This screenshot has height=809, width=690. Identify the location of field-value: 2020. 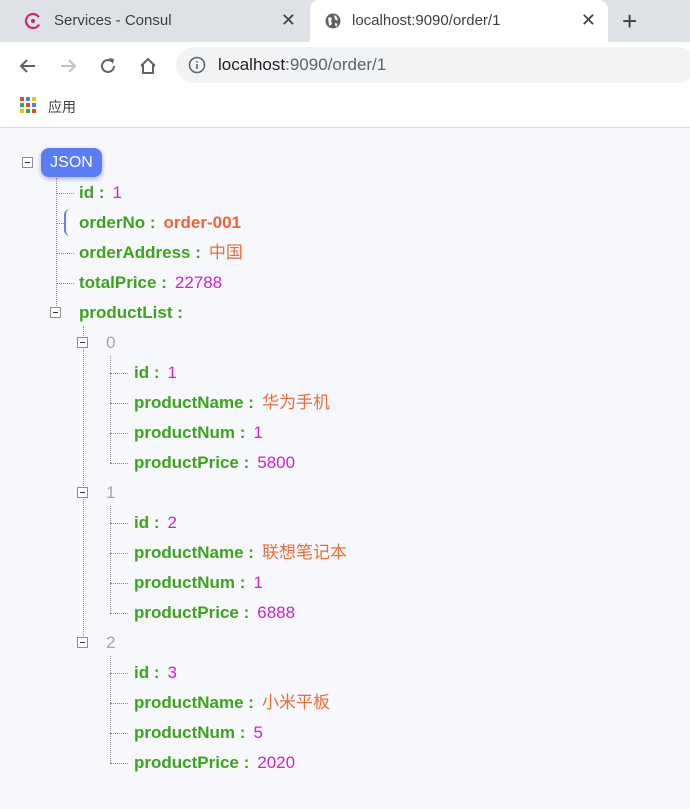
(276, 762).